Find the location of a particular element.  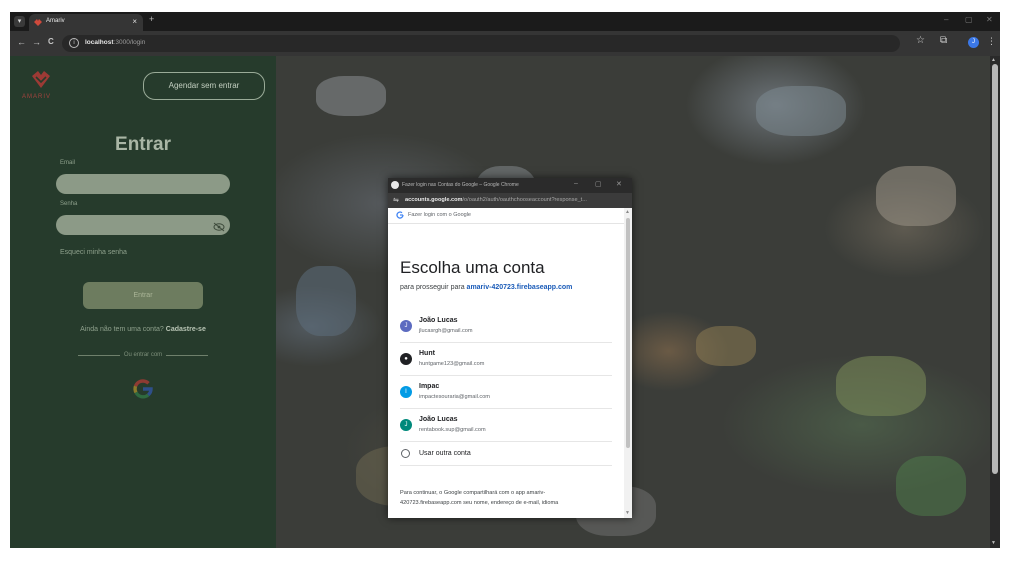

page-scrollbar: ▲ ▼ is located at coordinates (995, 302).